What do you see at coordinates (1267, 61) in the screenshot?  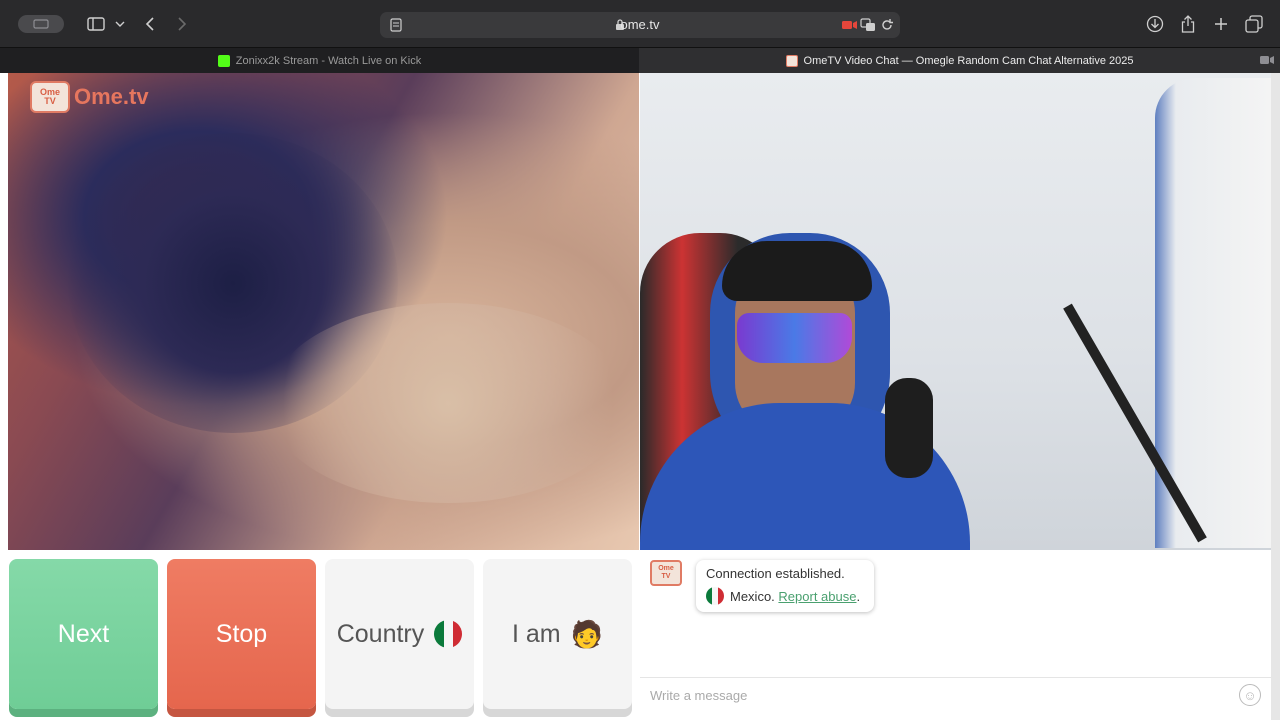 I see `camera-icon` at bounding box center [1267, 61].